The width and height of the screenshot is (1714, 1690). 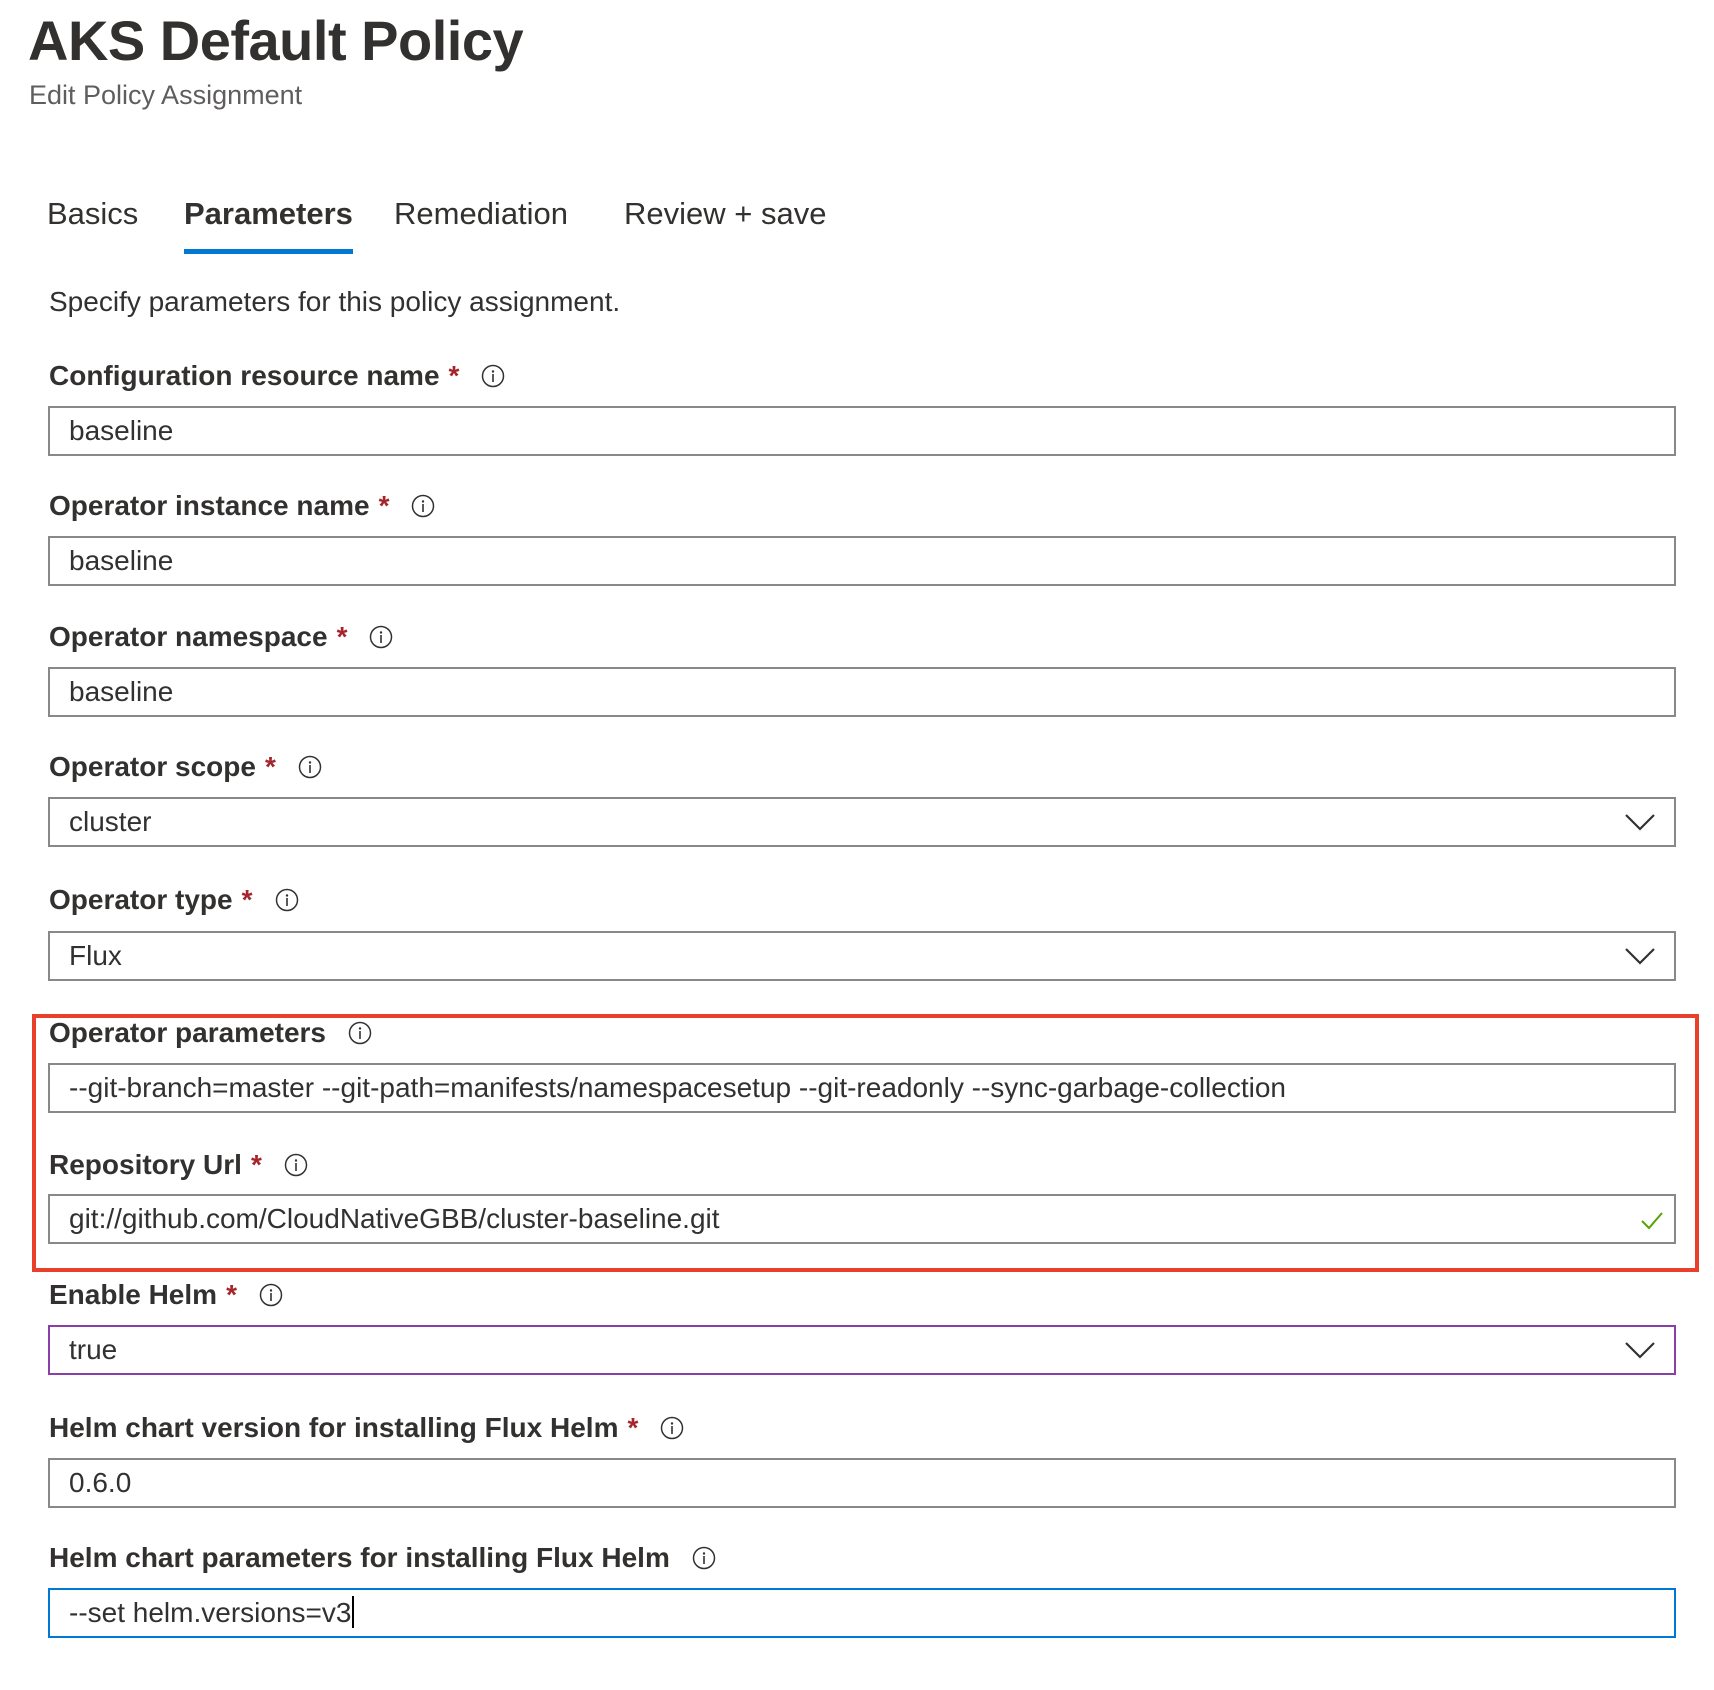 What do you see at coordinates (862, 1613) in the screenshot?
I see `helm-chart-parameters-input: --set helm.versions=v3` at bounding box center [862, 1613].